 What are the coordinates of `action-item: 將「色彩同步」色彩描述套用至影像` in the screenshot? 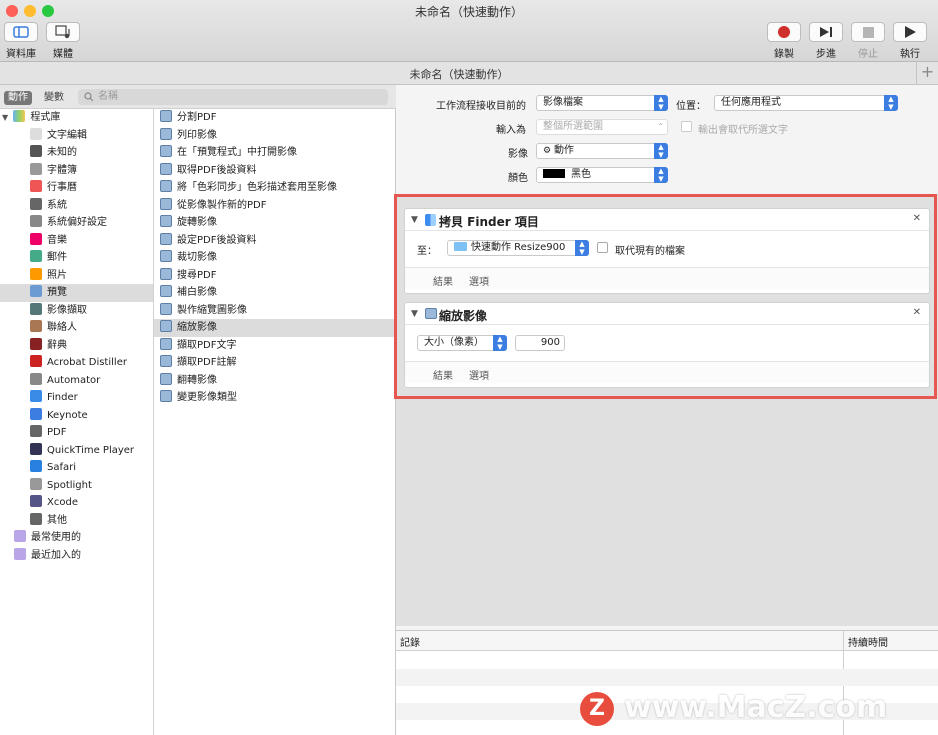 It's located at (274, 188).